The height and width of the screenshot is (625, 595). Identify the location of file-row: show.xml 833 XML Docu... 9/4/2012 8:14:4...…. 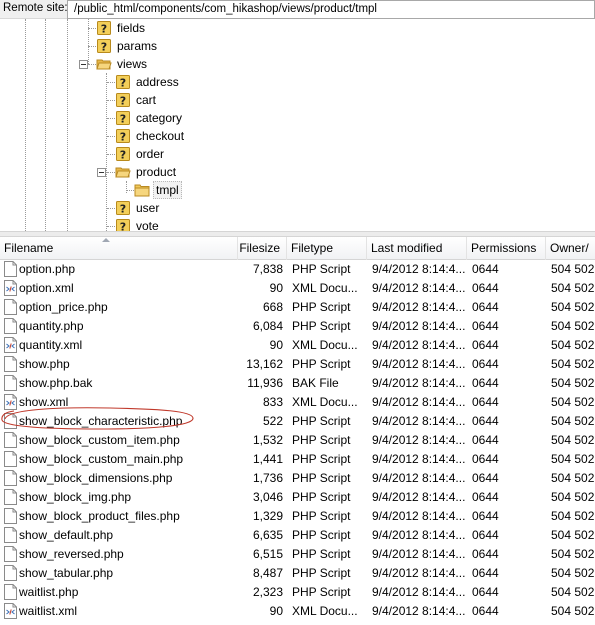
(297, 402).